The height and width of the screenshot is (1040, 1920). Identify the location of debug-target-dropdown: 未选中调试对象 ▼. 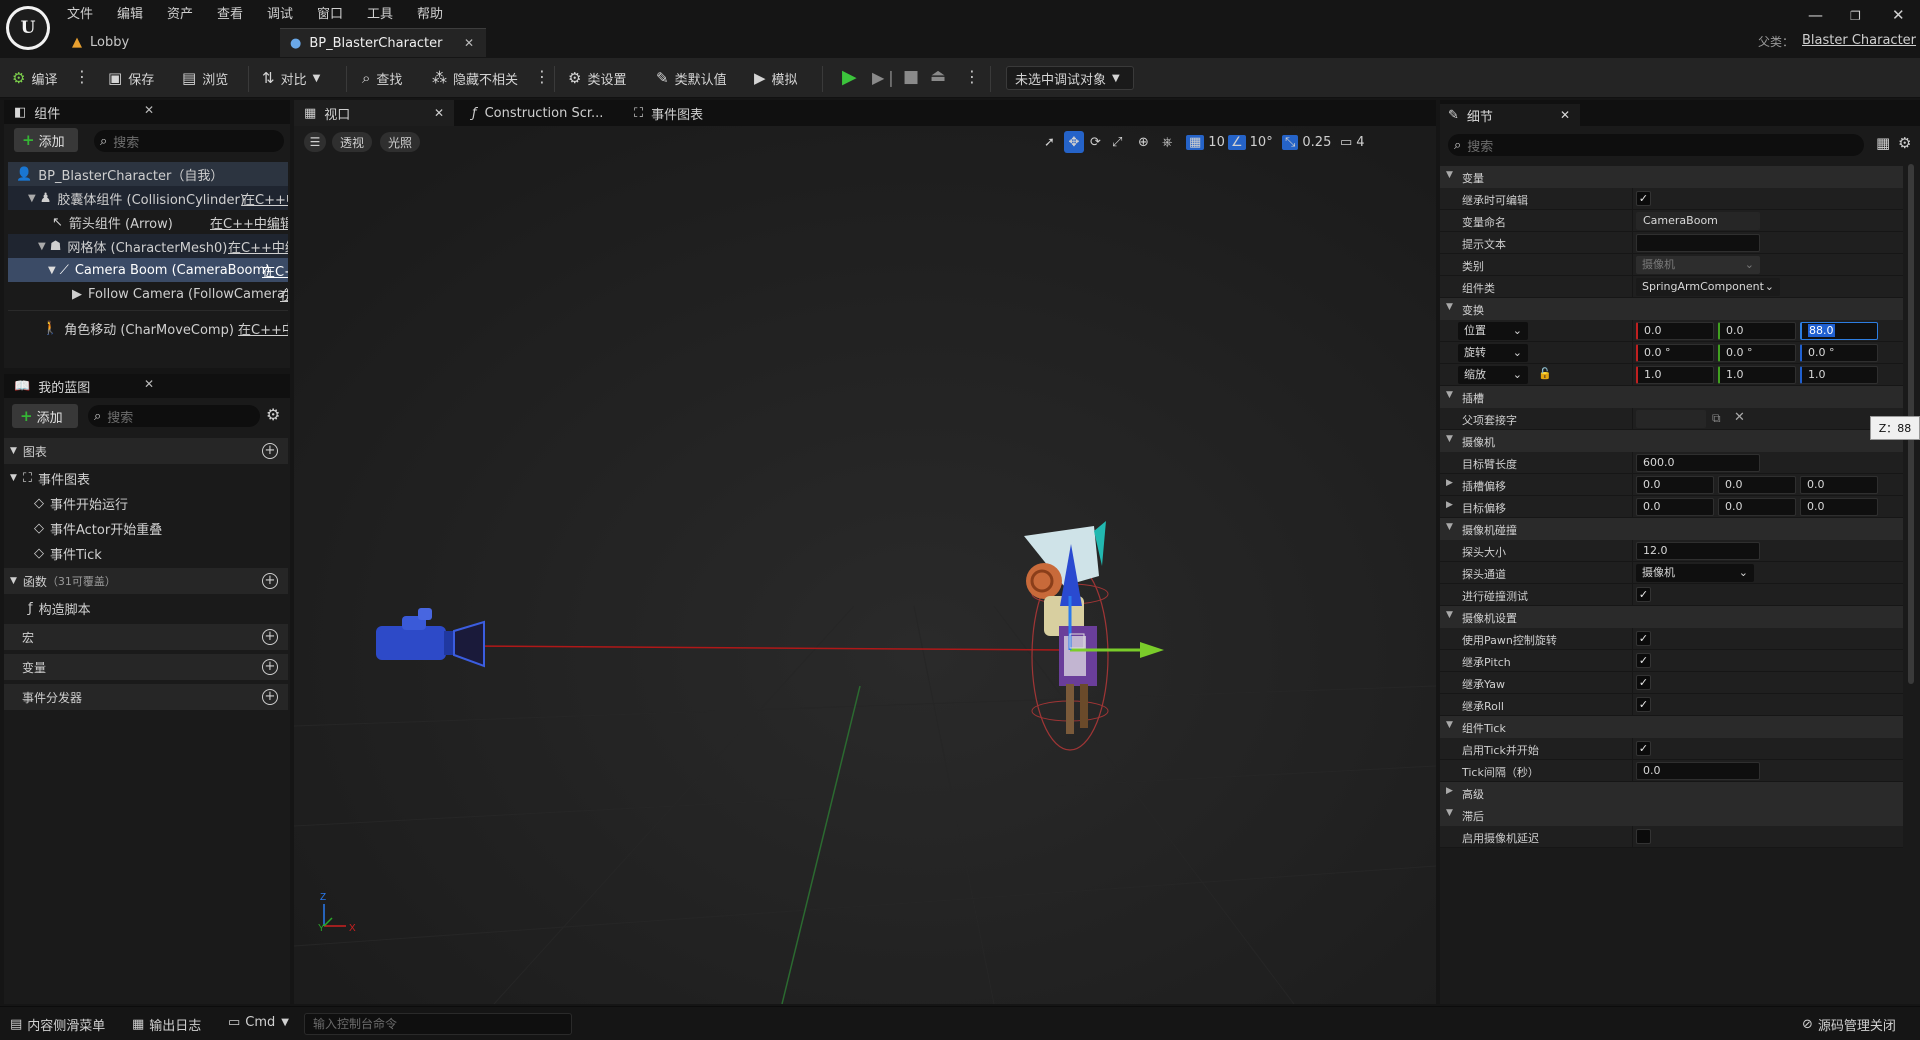
(1070, 78).